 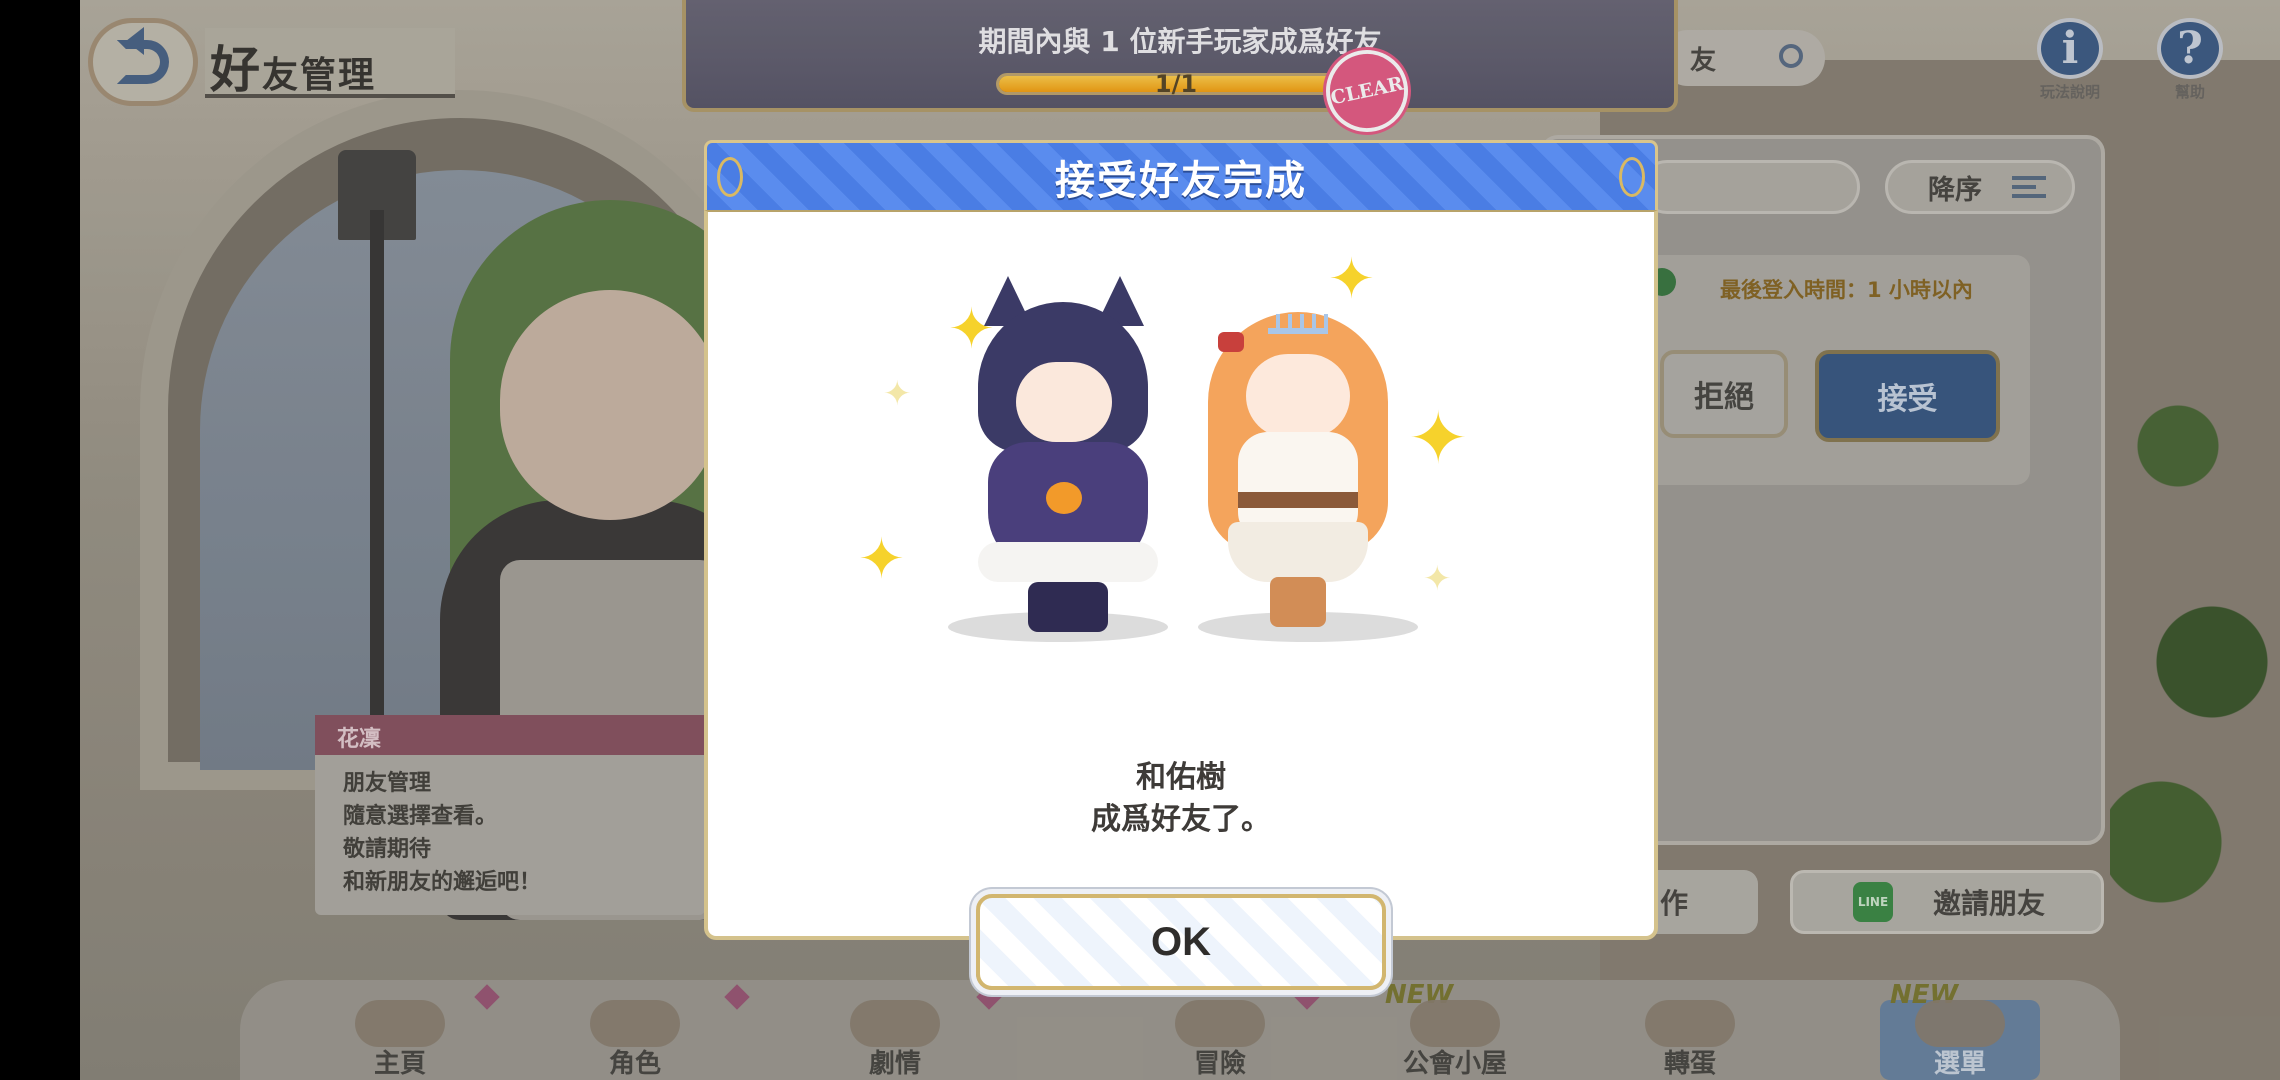 What do you see at coordinates (1181, 777) in the screenshot?
I see `friend-name: 和佑樹` at bounding box center [1181, 777].